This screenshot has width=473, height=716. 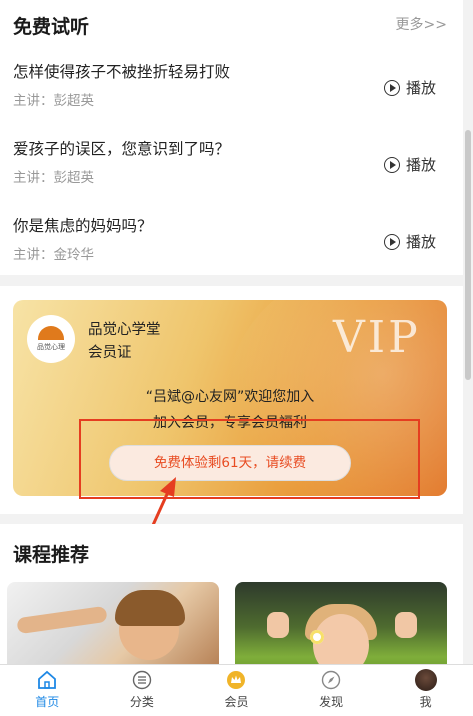 What do you see at coordinates (47, 680) in the screenshot?
I see `home-icon` at bounding box center [47, 680].